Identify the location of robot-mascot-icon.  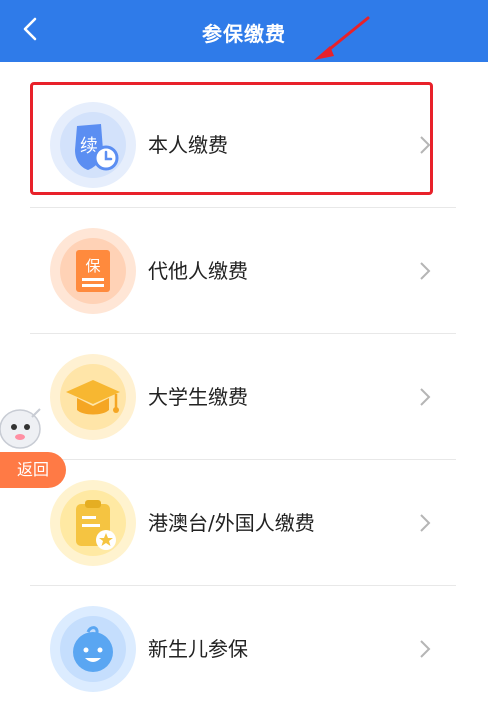
(20, 428).